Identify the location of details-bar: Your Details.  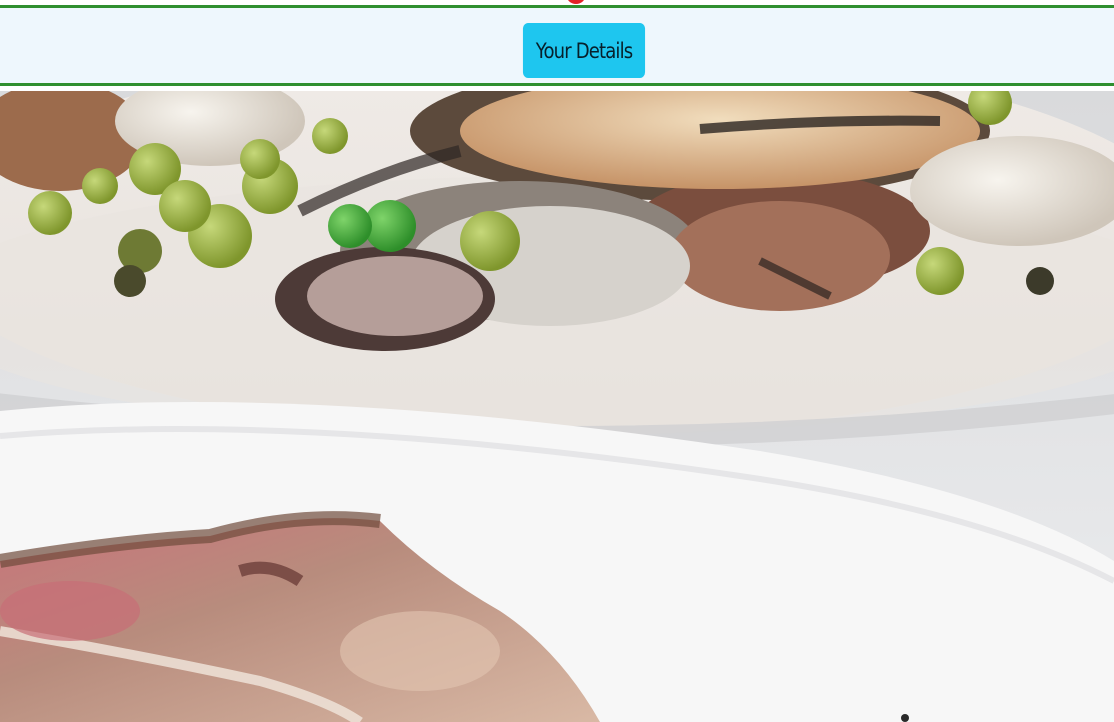
(557, 45).